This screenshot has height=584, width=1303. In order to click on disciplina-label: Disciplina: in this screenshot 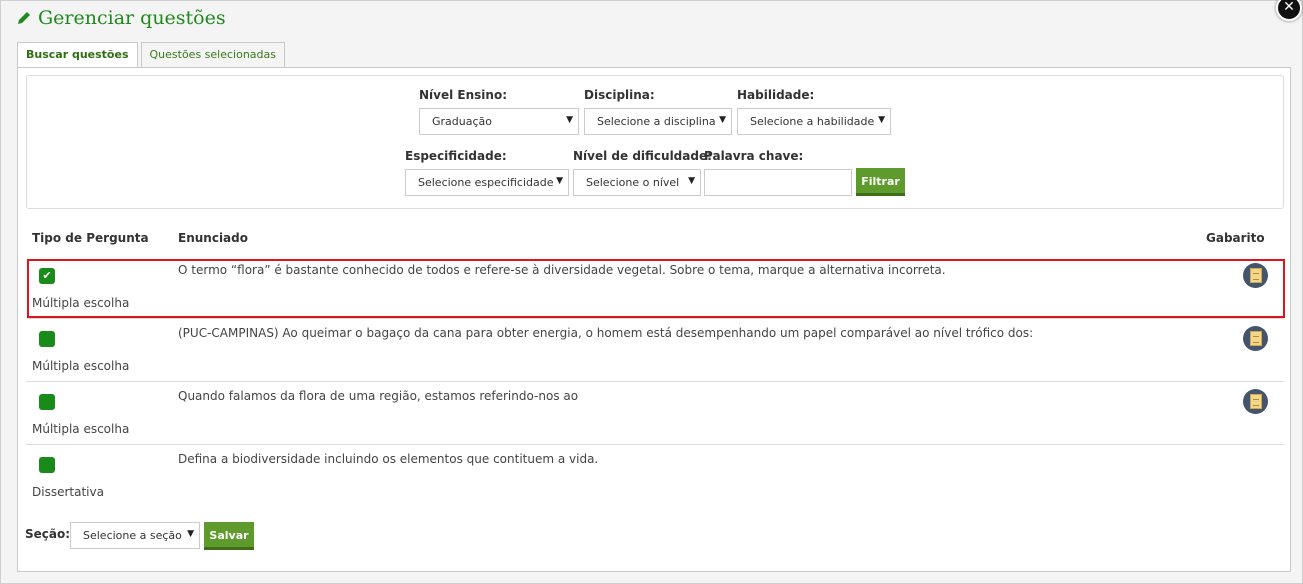, I will do `click(619, 95)`.